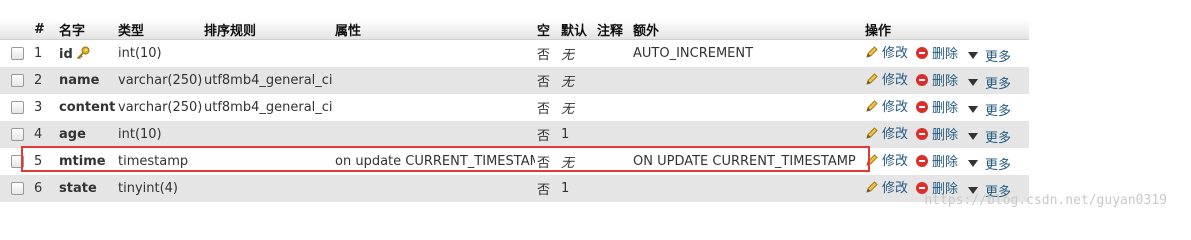 This screenshot has height=240, width=1191. What do you see at coordinates (16, 29) in the screenshot?
I see `header-select` at bounding box center [16, 29].